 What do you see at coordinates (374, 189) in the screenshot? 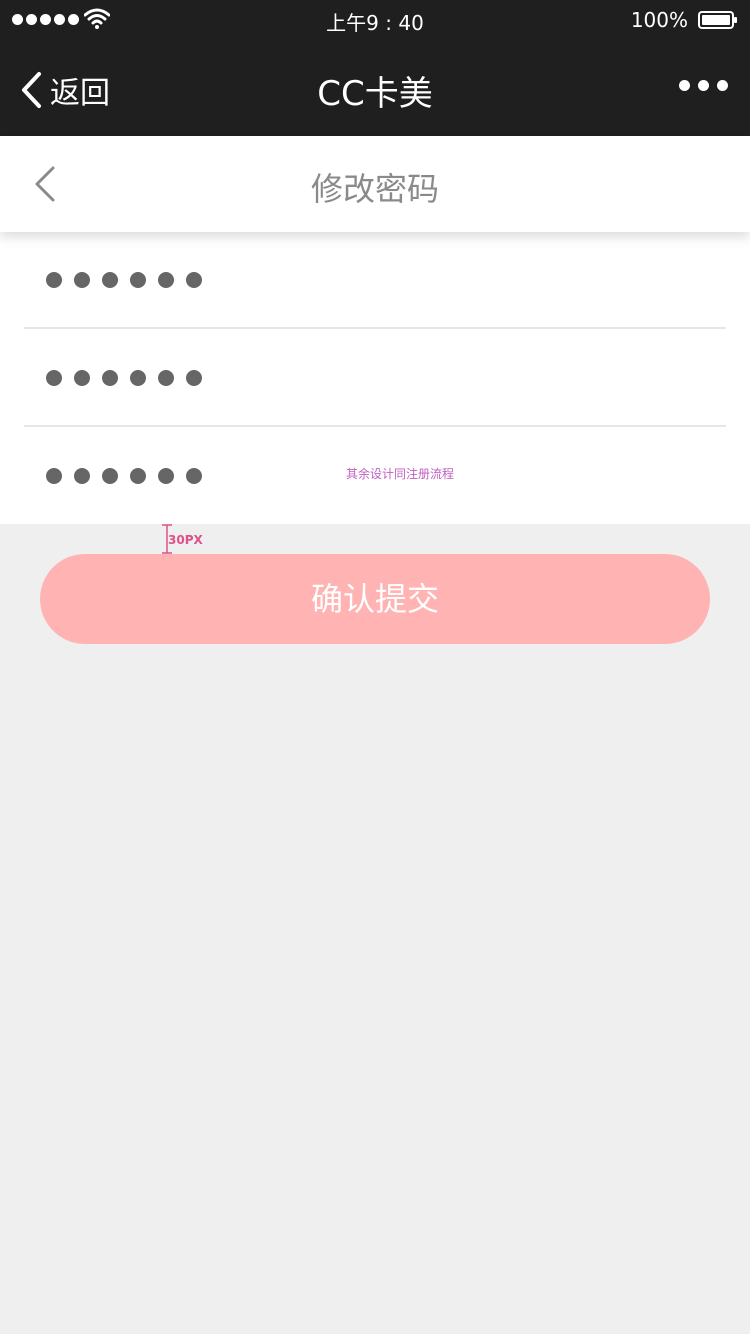
I see `page-title: 修改密码` at bounding box center [374, 189].